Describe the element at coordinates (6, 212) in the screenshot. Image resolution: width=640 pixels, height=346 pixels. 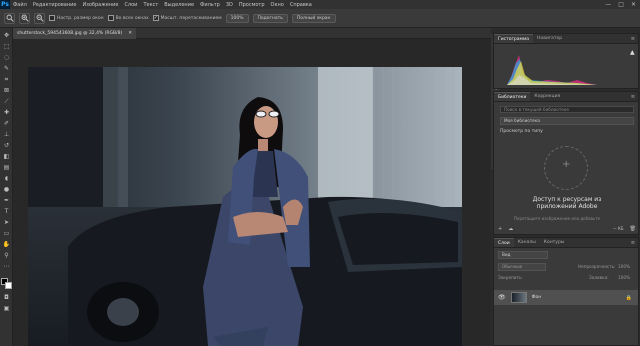
I see `type-tool-icon: T` at that location.